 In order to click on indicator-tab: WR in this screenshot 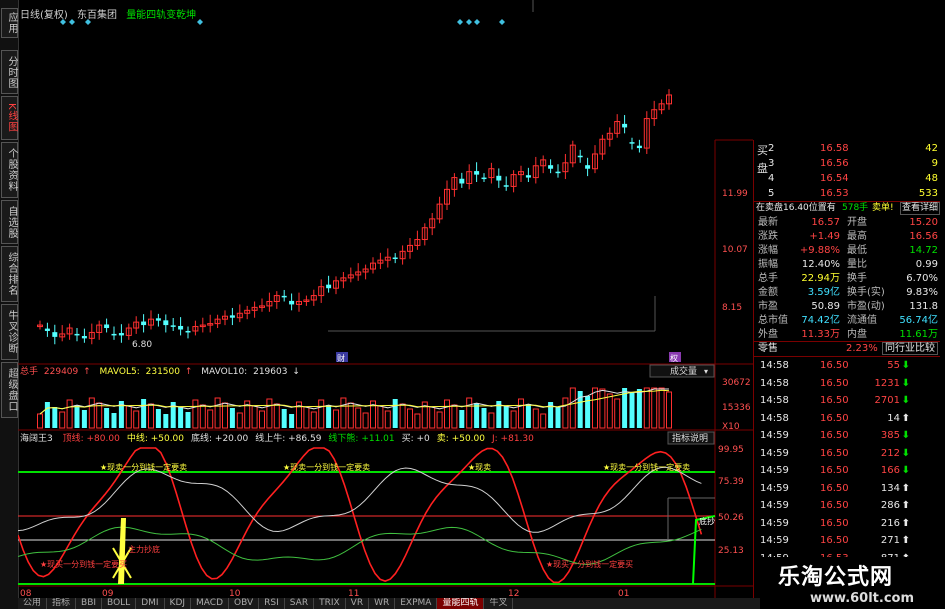, I will do `click(382, 603)`.